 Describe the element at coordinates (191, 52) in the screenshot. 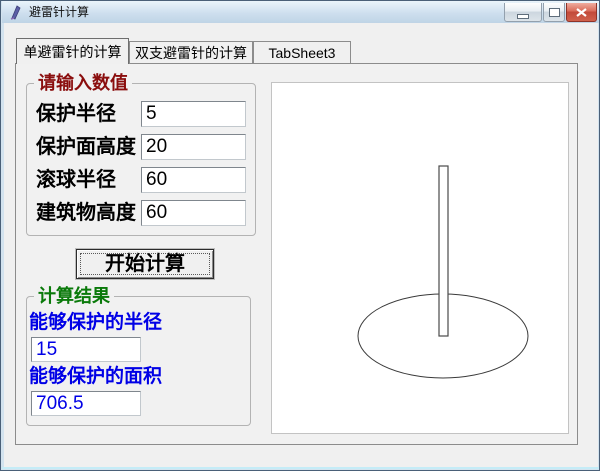

I see `tab-double-rod-calculation: 双支避雷针的计算` at that location.